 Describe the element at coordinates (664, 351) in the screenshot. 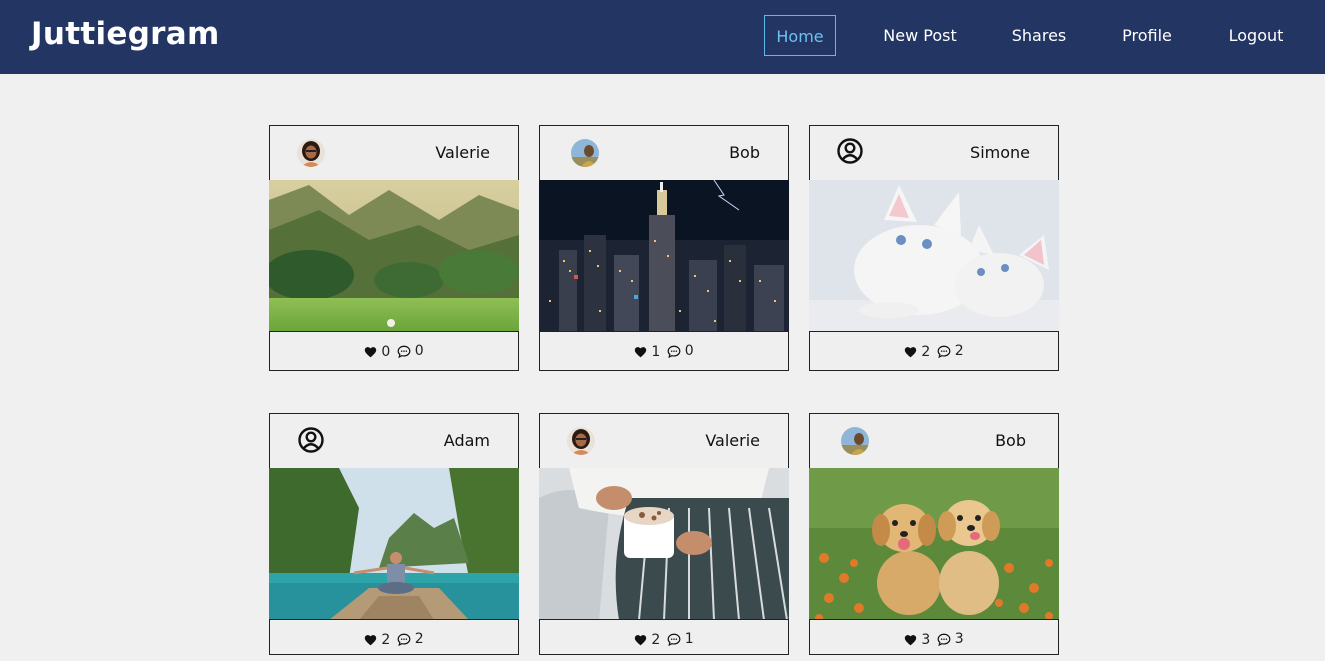

I see `post-stats: 1 0` at that location.